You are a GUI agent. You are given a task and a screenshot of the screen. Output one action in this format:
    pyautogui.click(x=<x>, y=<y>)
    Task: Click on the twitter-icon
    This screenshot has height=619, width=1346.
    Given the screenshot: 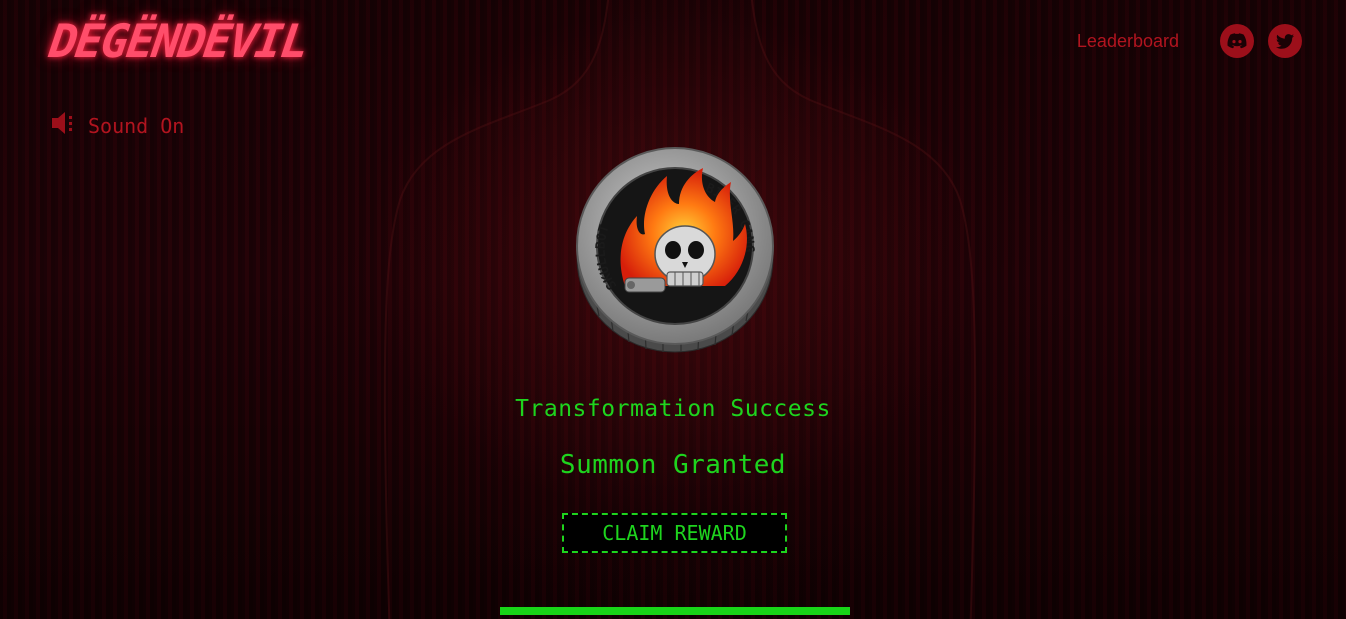 What is the action you would take?
    pyautogui.click(x=1285, y=41)
    